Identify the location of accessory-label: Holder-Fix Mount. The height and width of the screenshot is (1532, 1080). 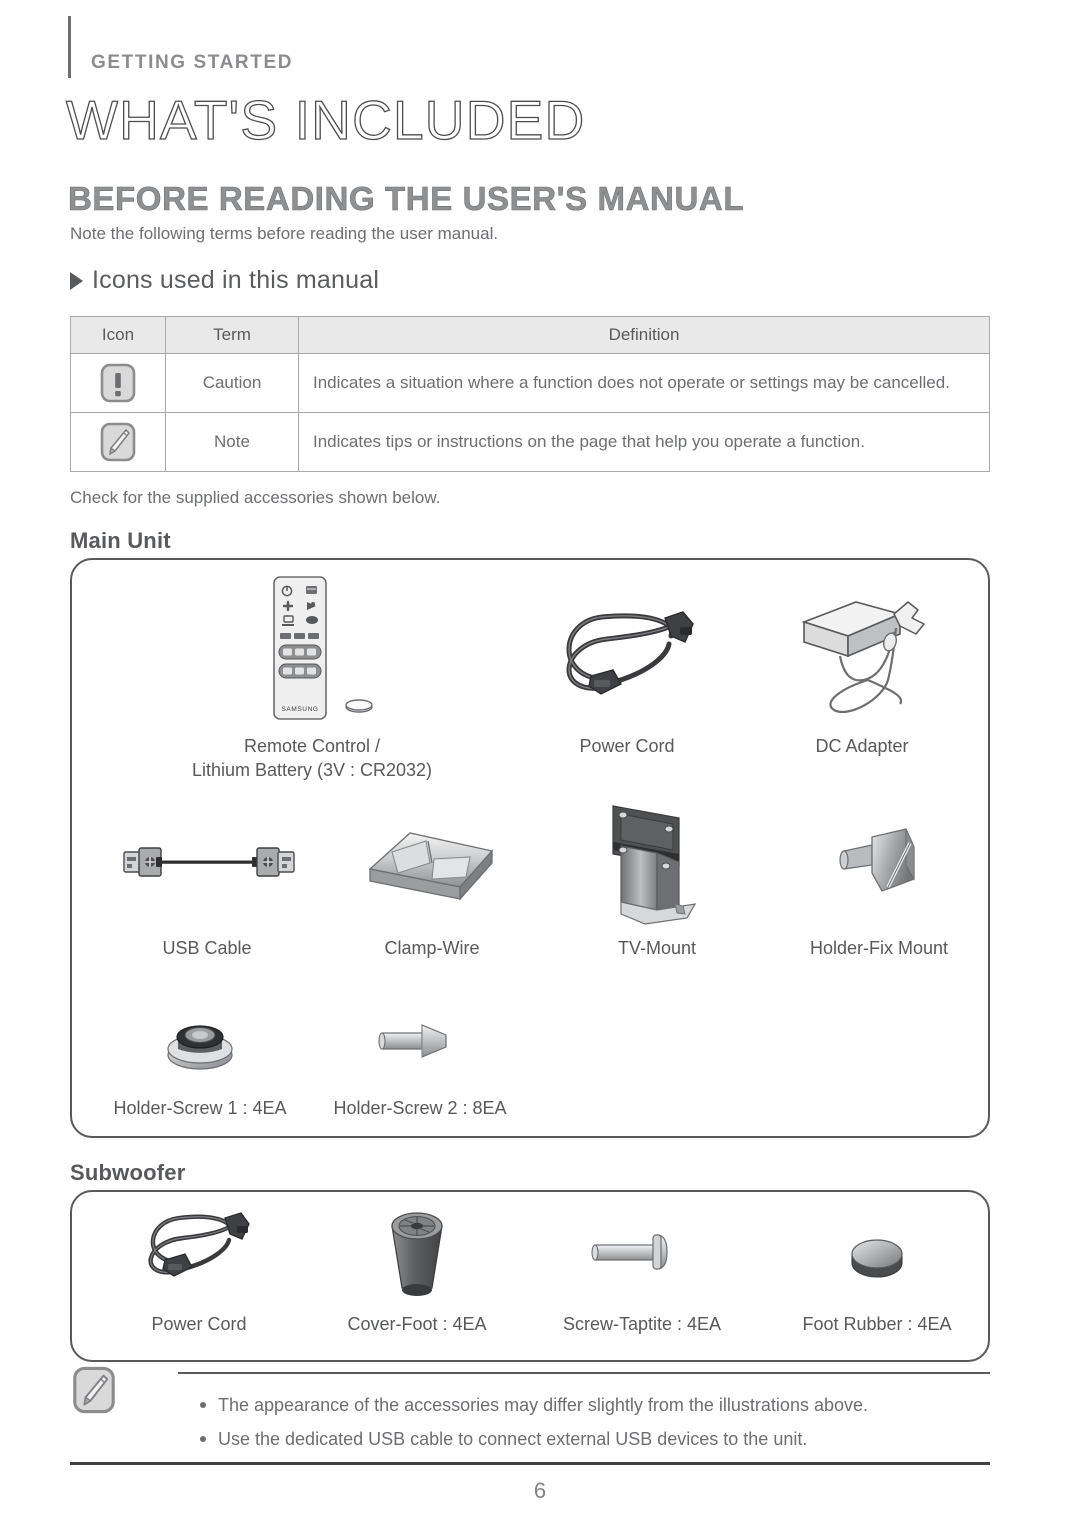
(879, 948).